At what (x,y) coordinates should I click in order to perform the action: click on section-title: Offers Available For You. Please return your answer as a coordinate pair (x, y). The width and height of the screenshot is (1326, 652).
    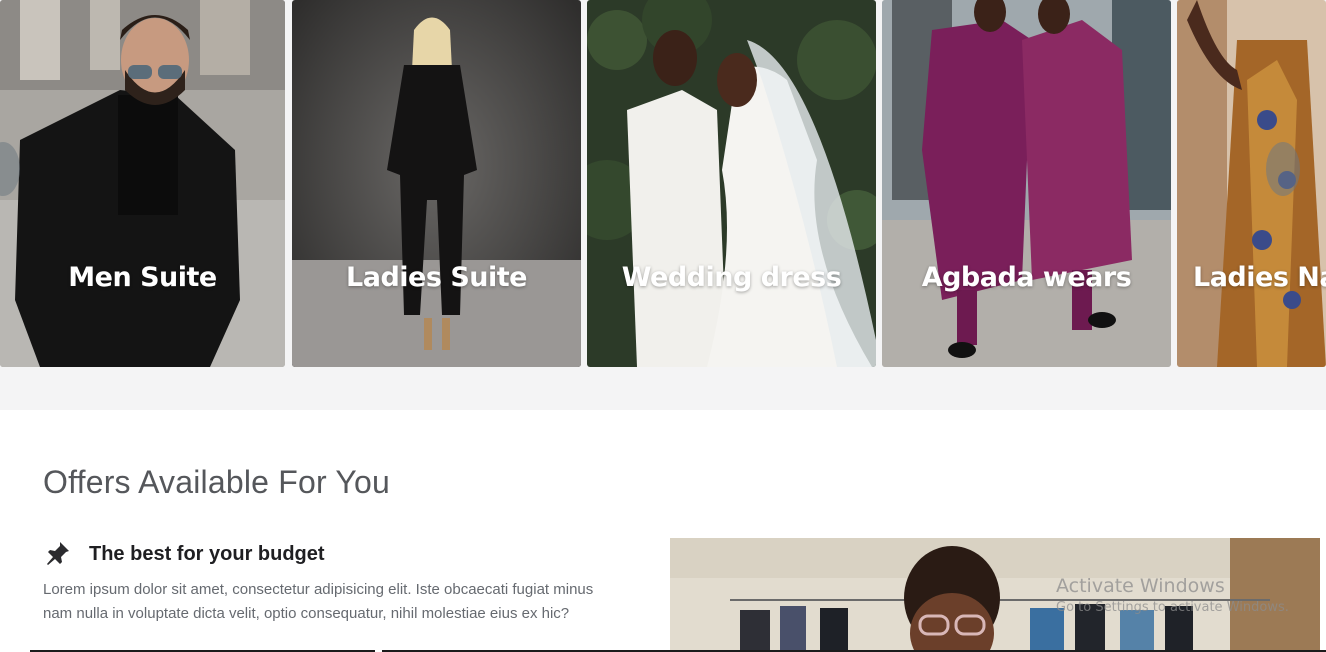
    Looking at the image, I should click on (216, 482).